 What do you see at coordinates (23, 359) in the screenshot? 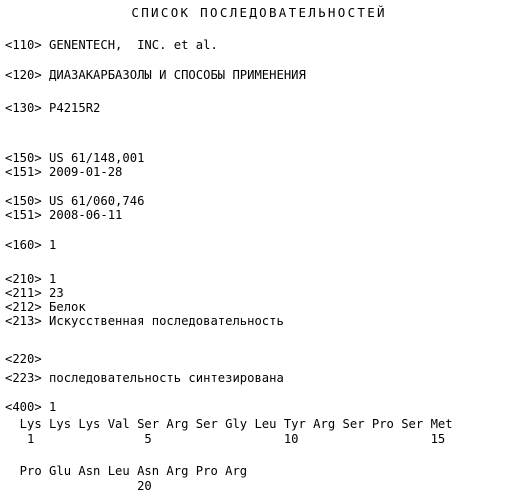
I see `field-feature: <220>` at bounding box center [23, 359].